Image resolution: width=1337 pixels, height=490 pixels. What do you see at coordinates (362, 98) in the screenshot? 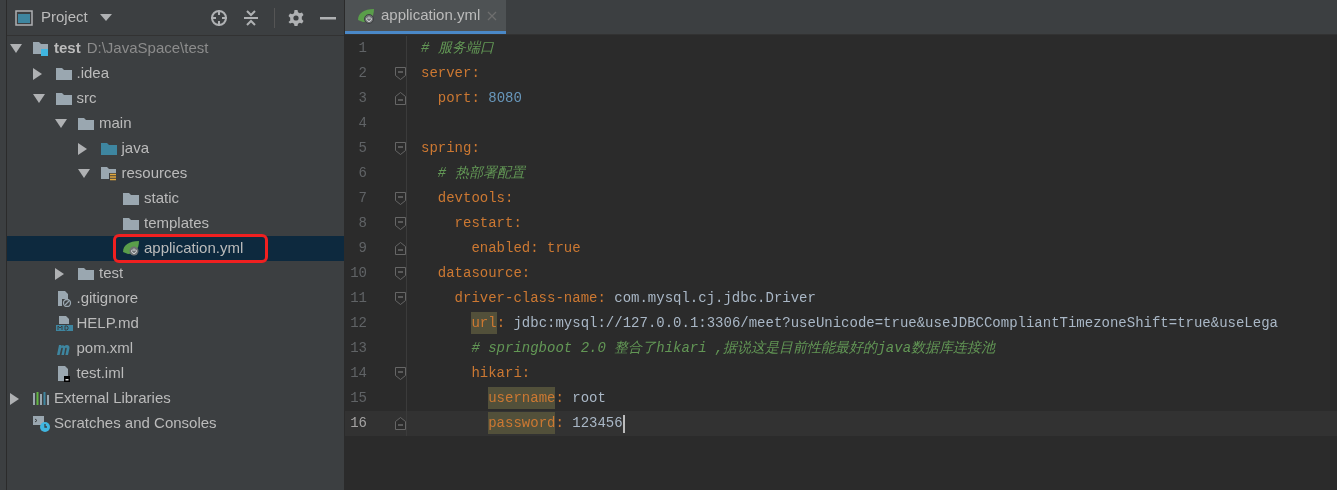
I see `line-number: 3` at bounding box center [362, 98].